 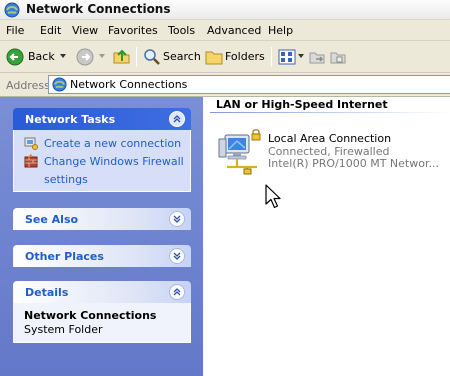 I want to click on back-label: Back, so click(x=41, y=56).